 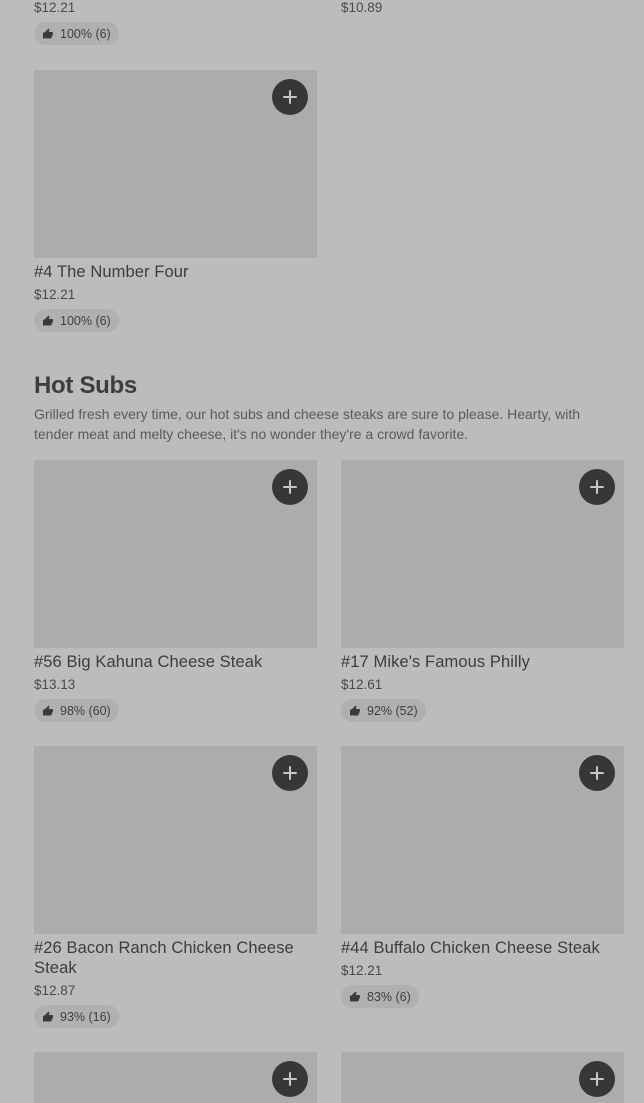 I want to click on section-title: Hot Subs, so click(x=85, y=385).